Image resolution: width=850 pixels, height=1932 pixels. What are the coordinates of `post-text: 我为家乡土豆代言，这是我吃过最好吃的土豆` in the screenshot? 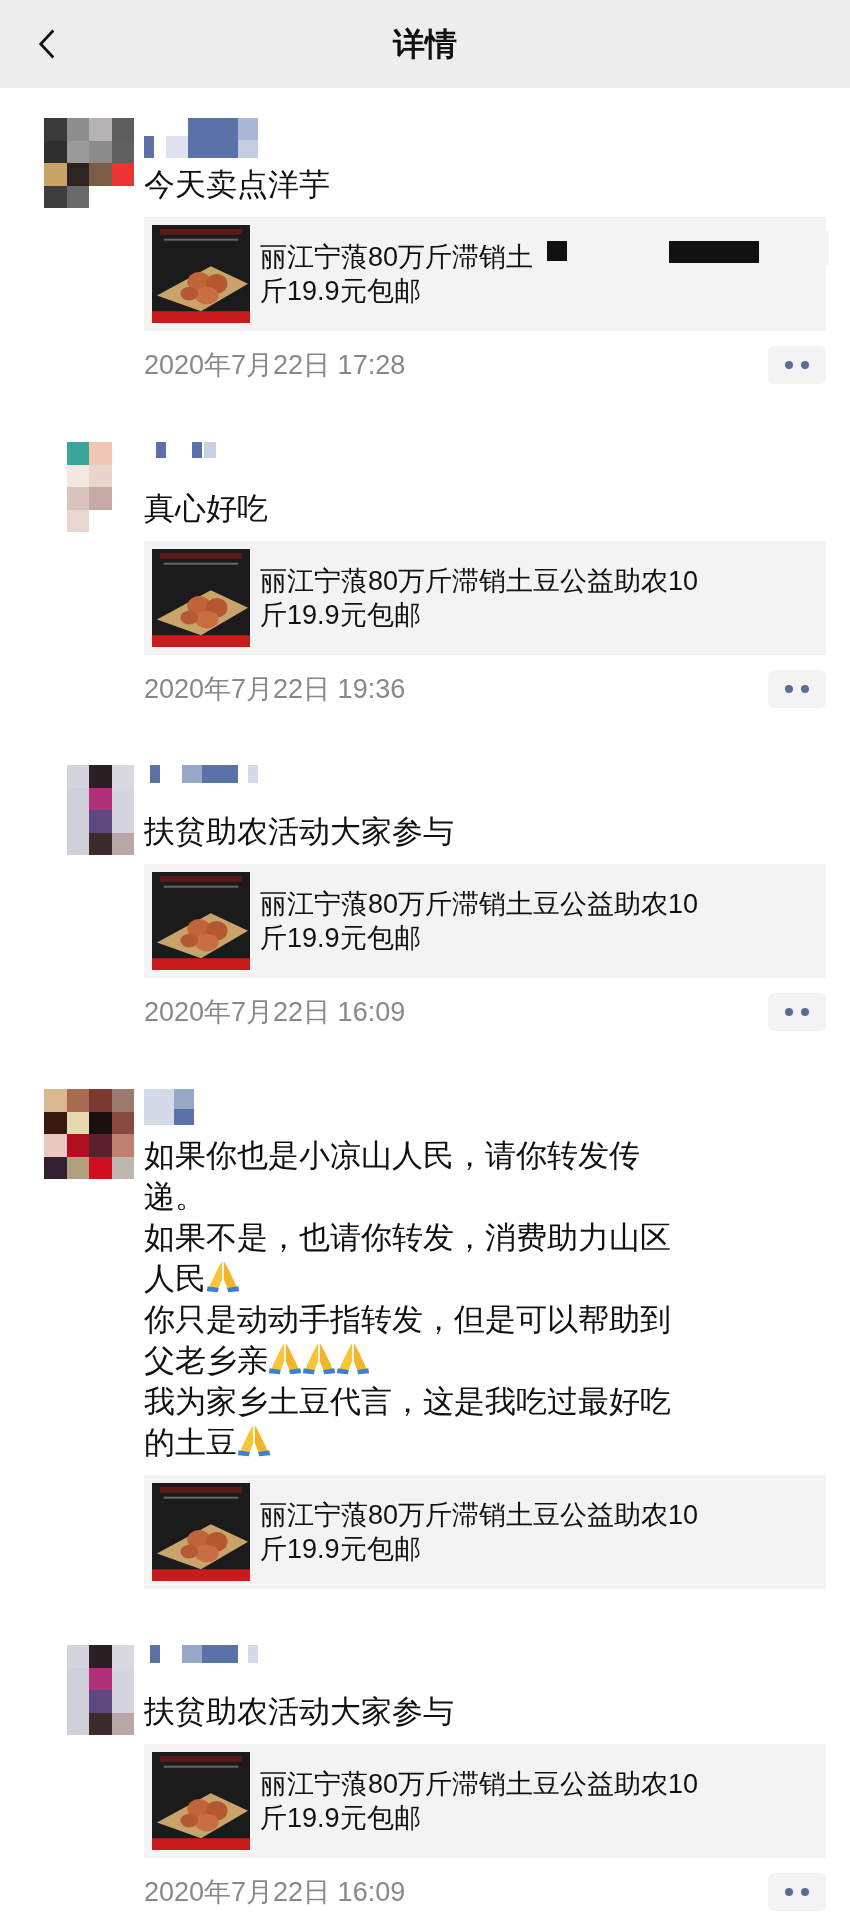 It's located at (408, 1422).